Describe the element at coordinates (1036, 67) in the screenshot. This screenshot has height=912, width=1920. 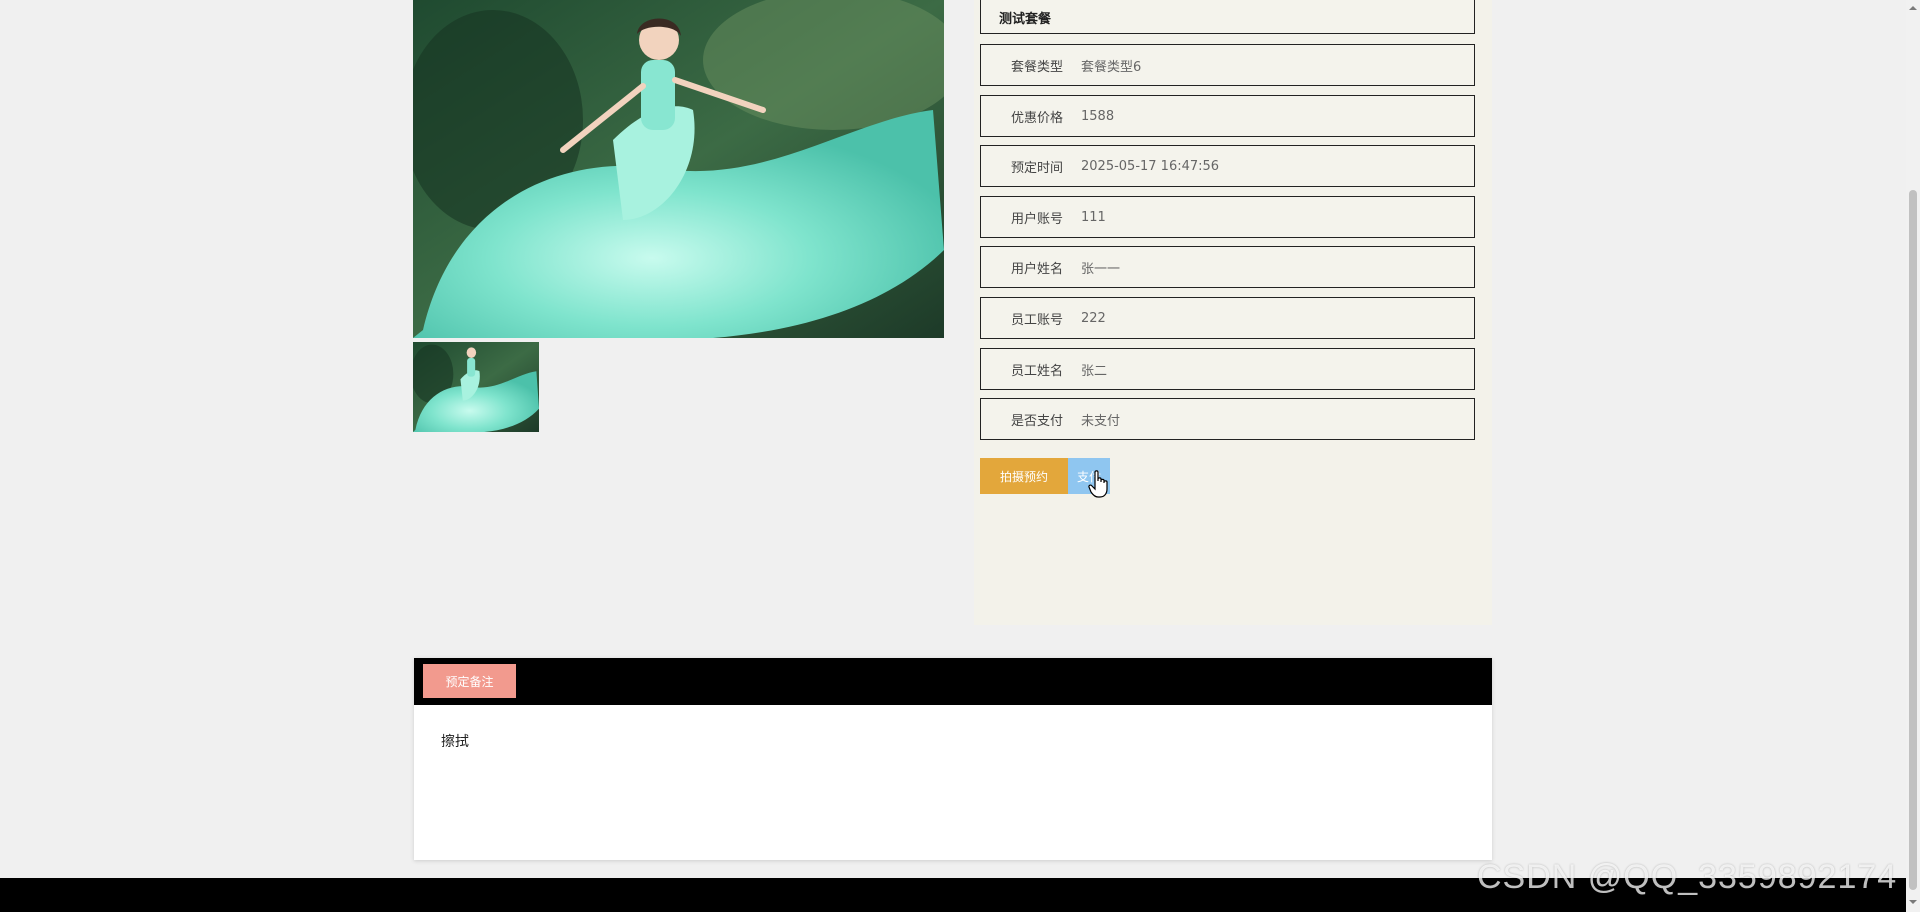
I see `field-label: 套餐类型` at that location.